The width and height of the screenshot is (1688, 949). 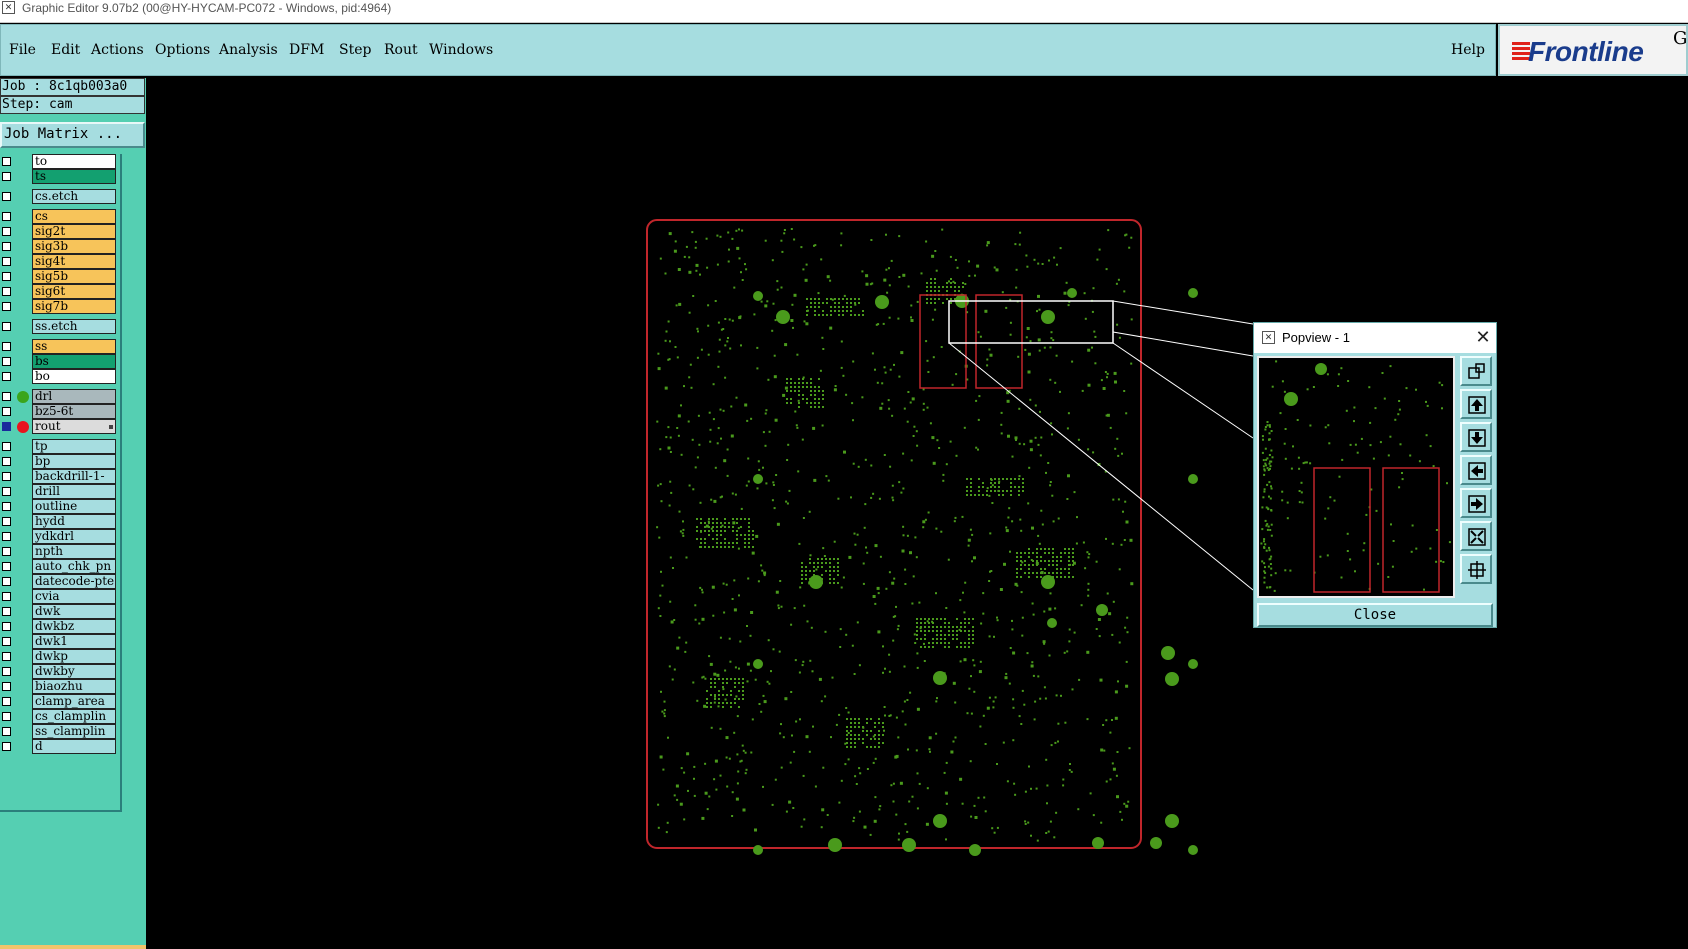 I want to click on menu-actions: Actions, so click(x=117, y=50).